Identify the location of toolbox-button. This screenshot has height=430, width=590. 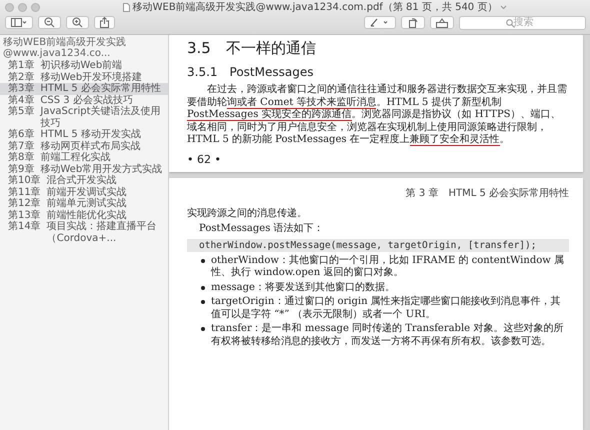
(442, 22).